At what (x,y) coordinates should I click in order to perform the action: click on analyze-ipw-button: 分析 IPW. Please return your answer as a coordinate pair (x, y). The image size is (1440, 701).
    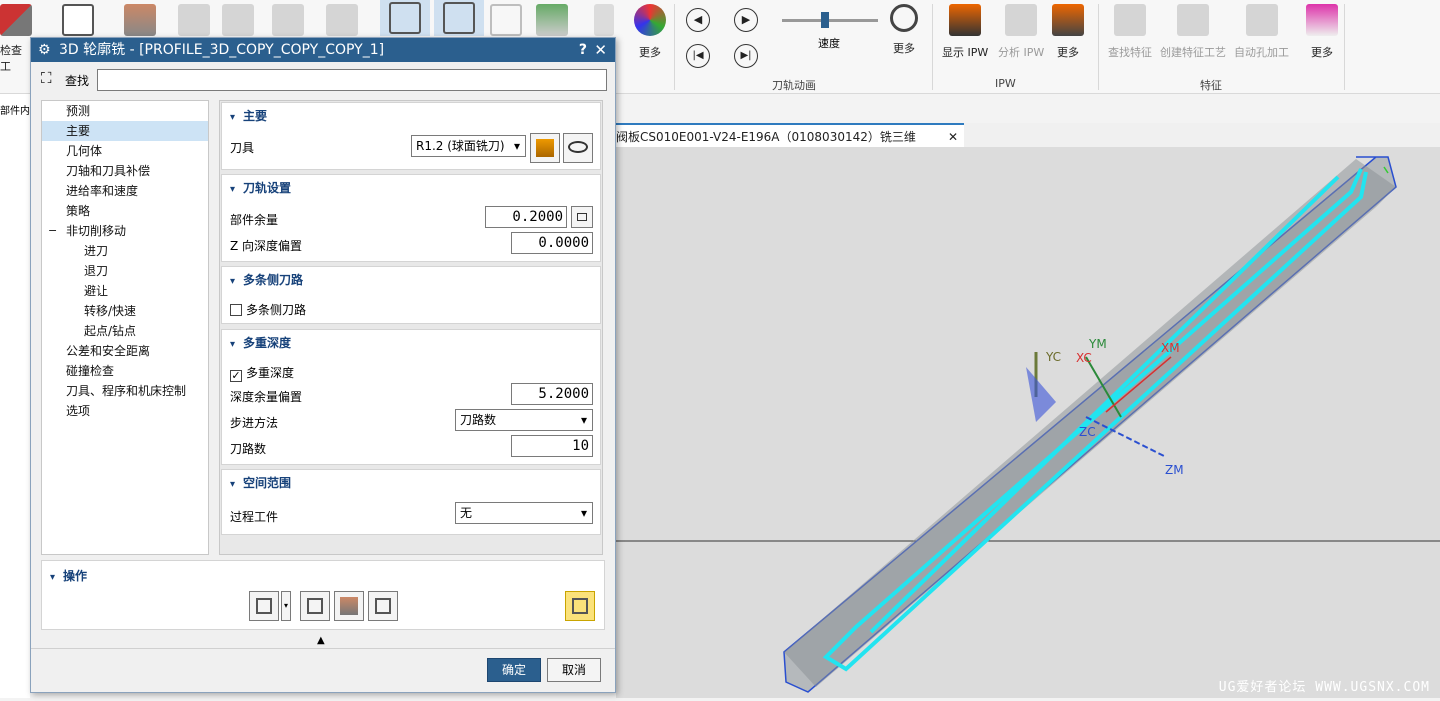
    Looking at the image, I should click on (1021, 32).